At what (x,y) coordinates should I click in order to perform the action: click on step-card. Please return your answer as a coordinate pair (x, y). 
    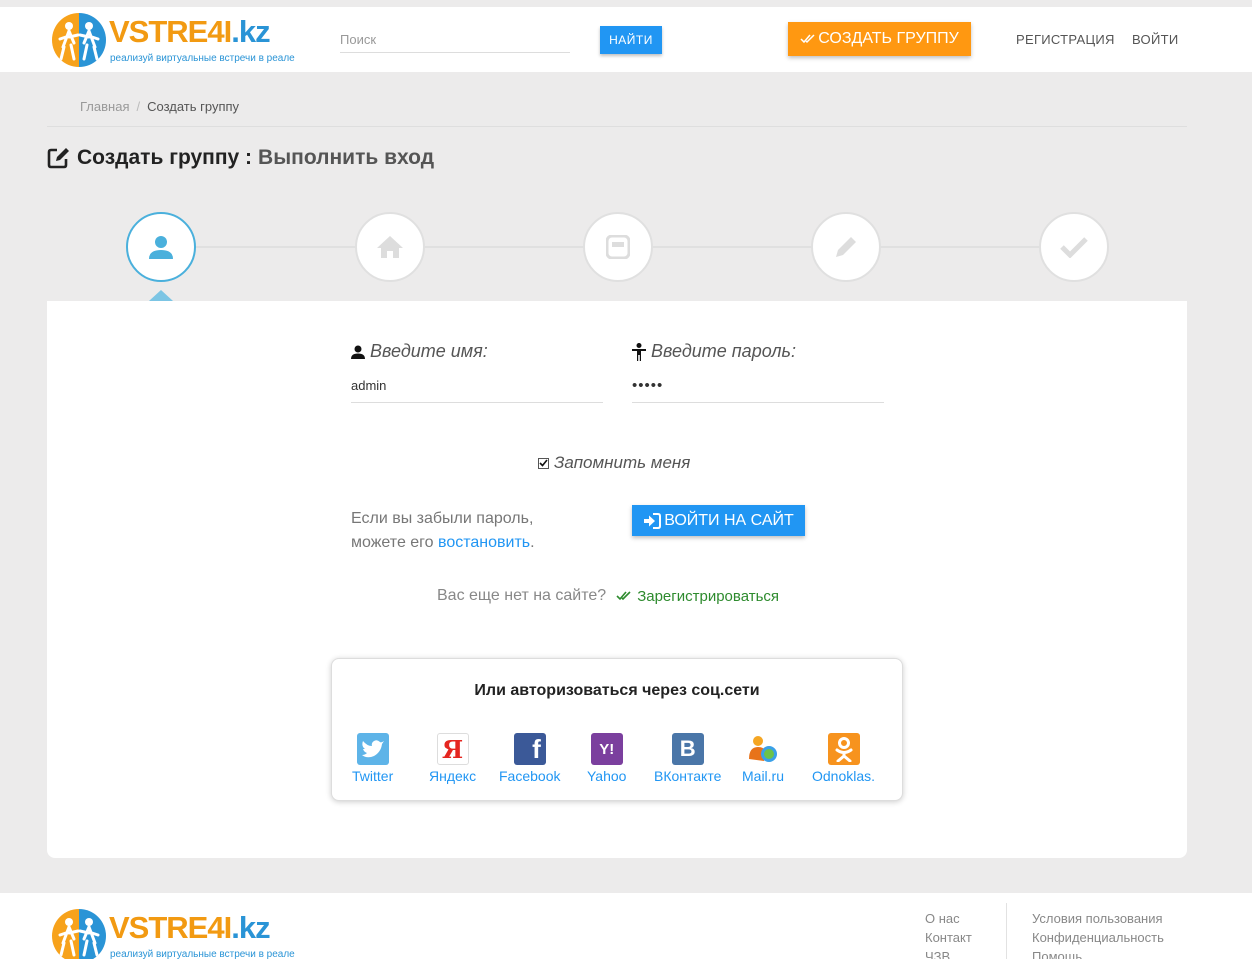
    Looking at the image, I should click on (618, 247).